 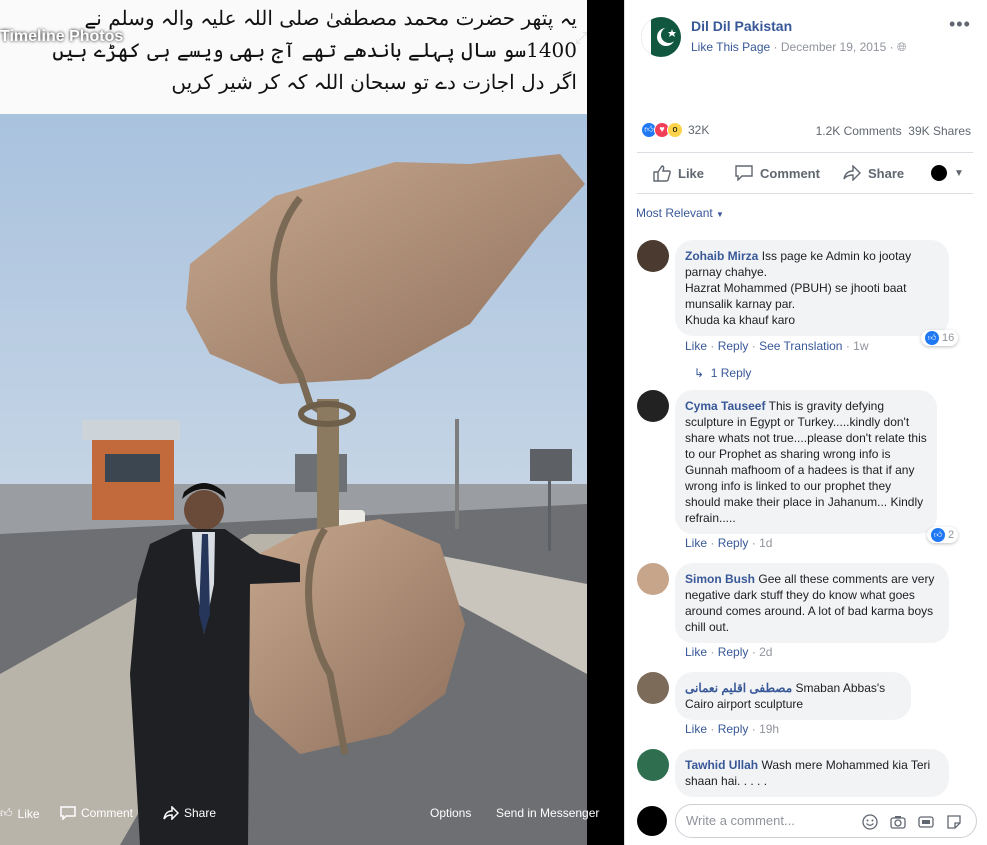 I want to click on expand-icon: ⤢, so click(x=581, y=39).